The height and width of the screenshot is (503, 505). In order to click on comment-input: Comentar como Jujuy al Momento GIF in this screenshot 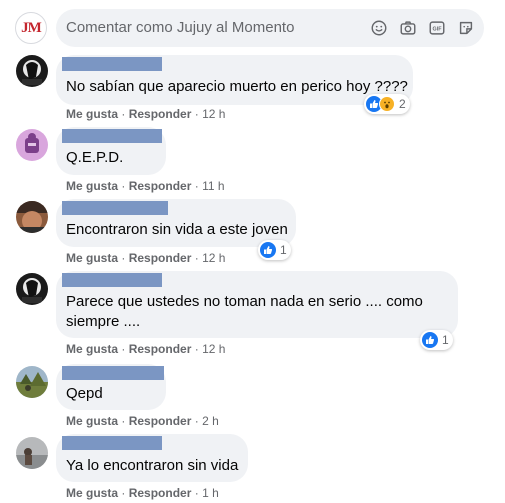, I will do `click(270, 28)`.